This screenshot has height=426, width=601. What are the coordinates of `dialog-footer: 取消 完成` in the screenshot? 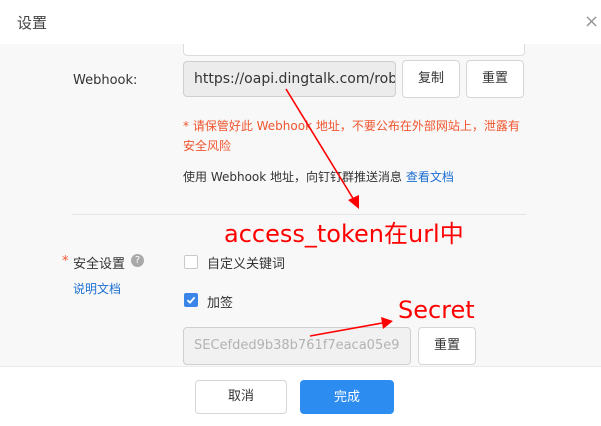 It's located at (300, 396).